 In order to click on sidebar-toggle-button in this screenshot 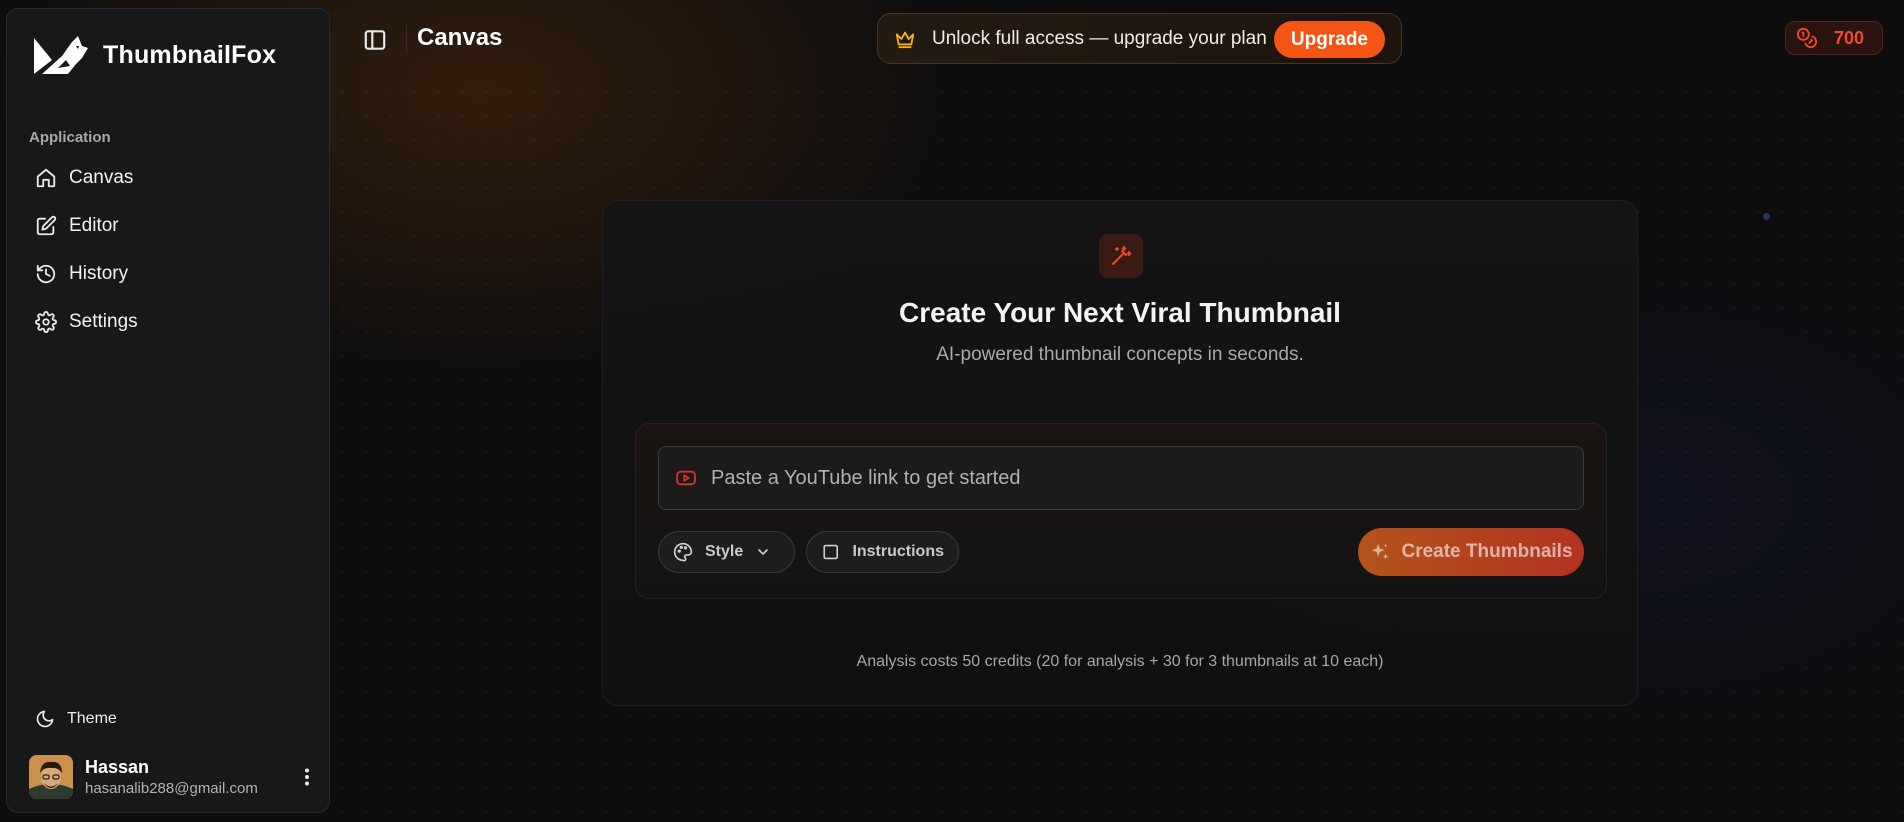, I will do `click(375, 40)`.